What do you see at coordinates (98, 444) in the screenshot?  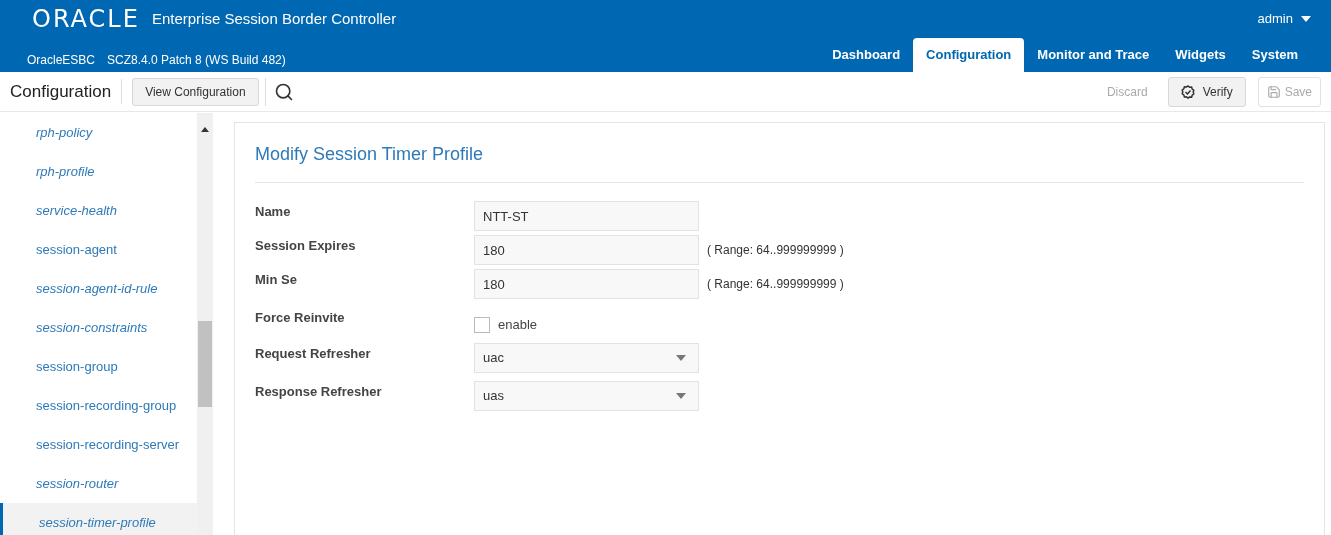 I see `sidebar-item: session-recording-server` at bounding box center [98, 444].